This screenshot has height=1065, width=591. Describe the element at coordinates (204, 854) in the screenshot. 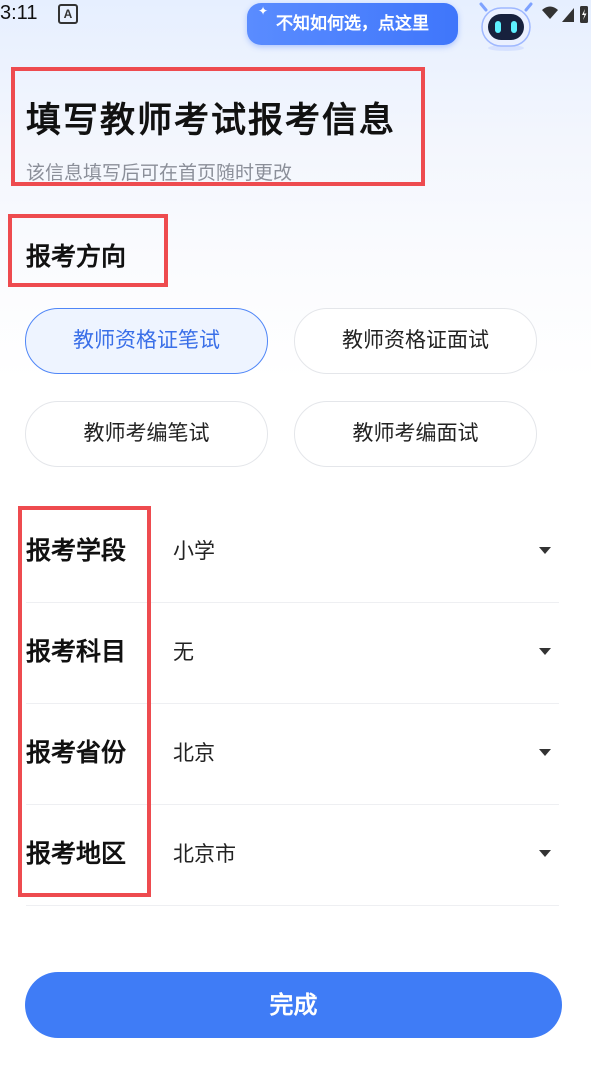

I see `region-value: 北京市` at that location.